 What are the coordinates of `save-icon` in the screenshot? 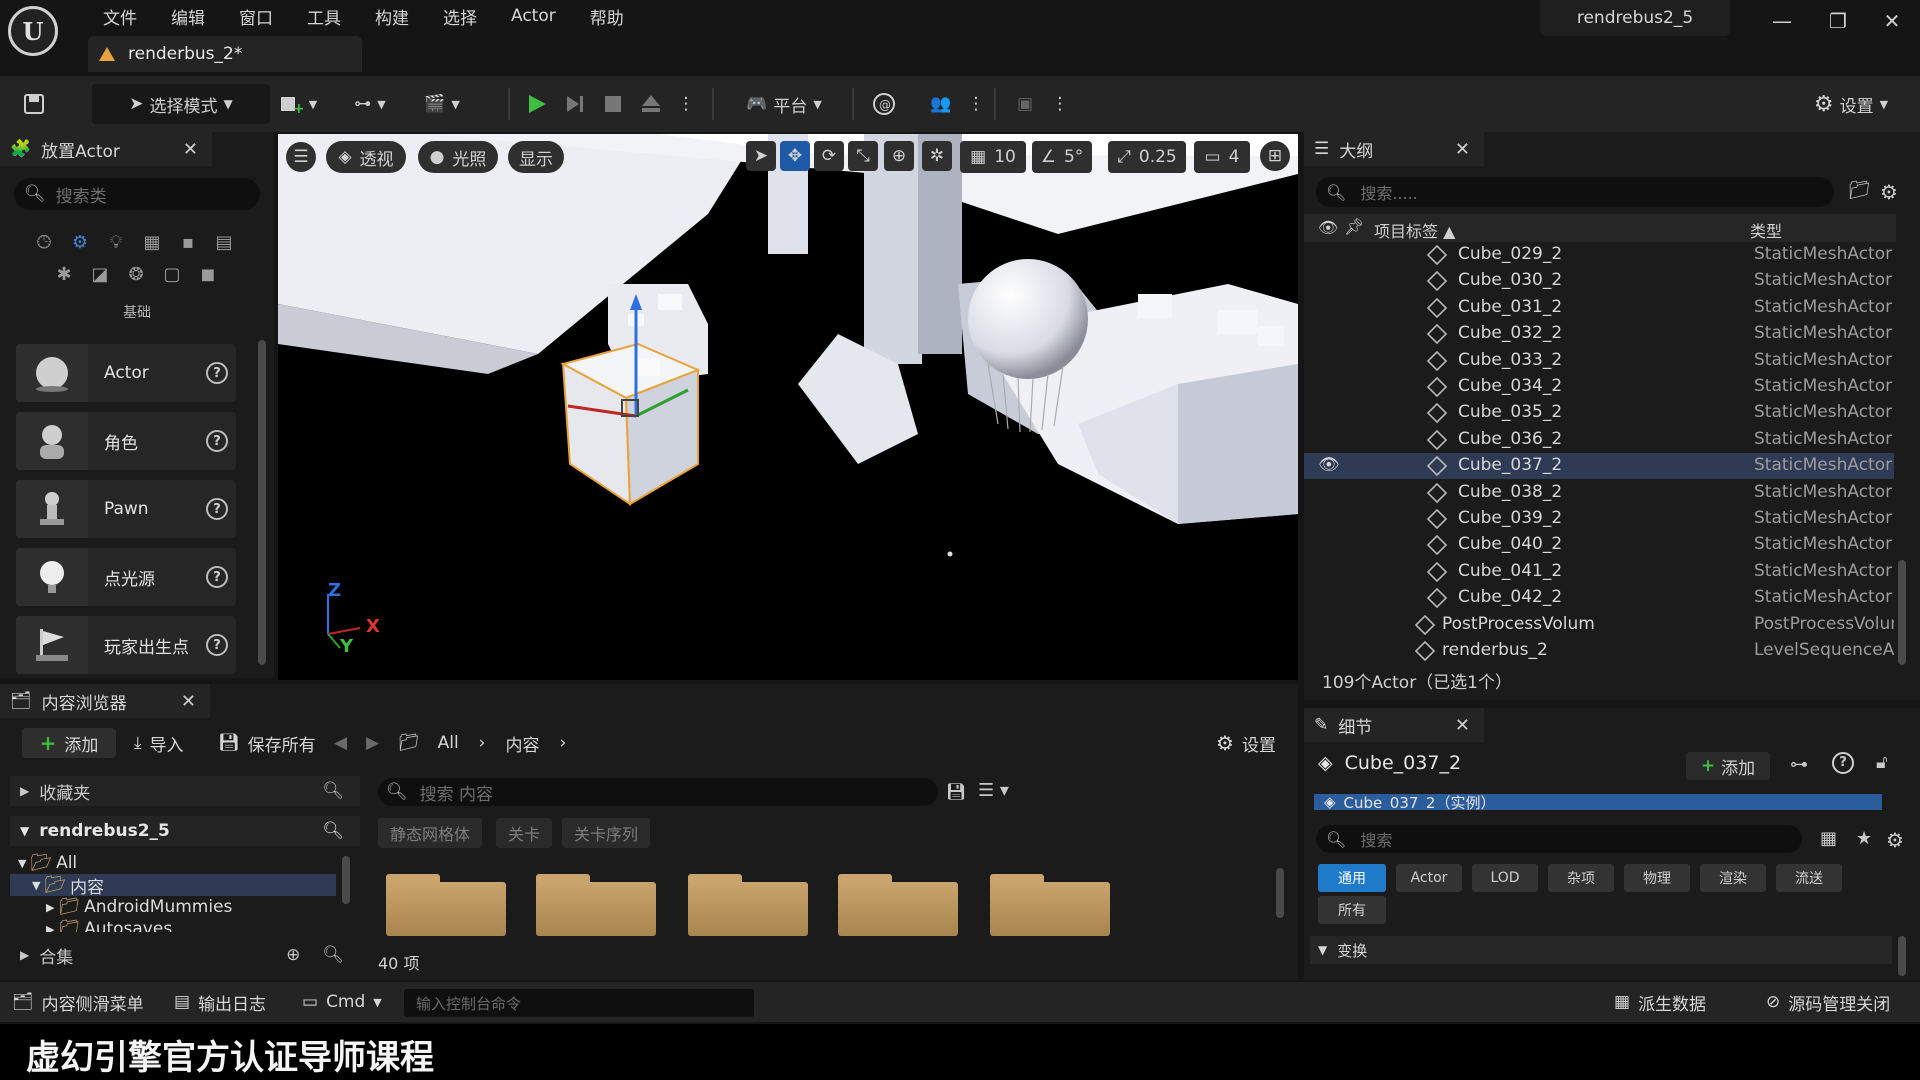 It's located at (34, 104).